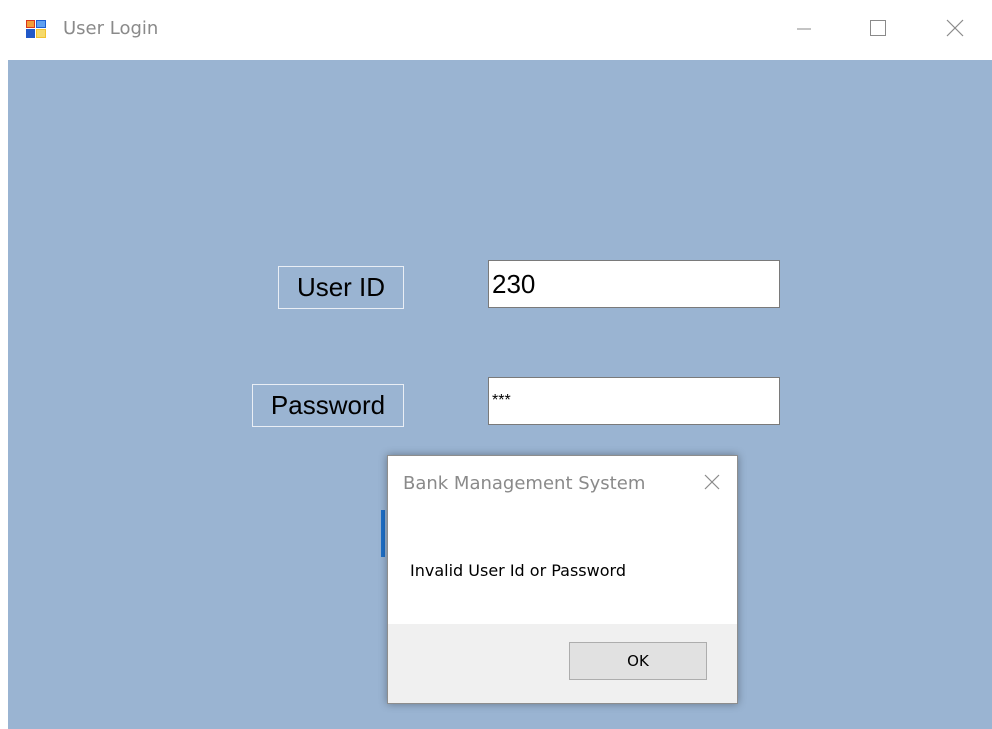 The image size is (992, 729). I want to click on login-button-edge, so click(383, 533).